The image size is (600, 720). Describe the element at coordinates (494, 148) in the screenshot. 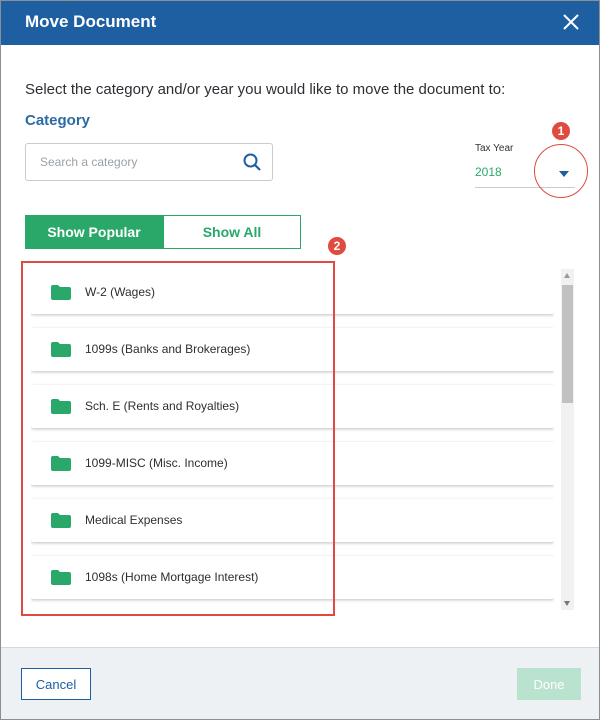

I see `tax-year-label: Tax Year` at that location.